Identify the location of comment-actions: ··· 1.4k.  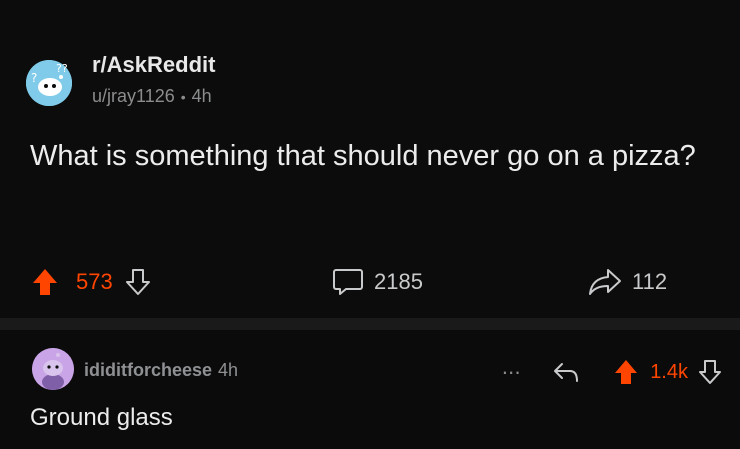
(611, 372).